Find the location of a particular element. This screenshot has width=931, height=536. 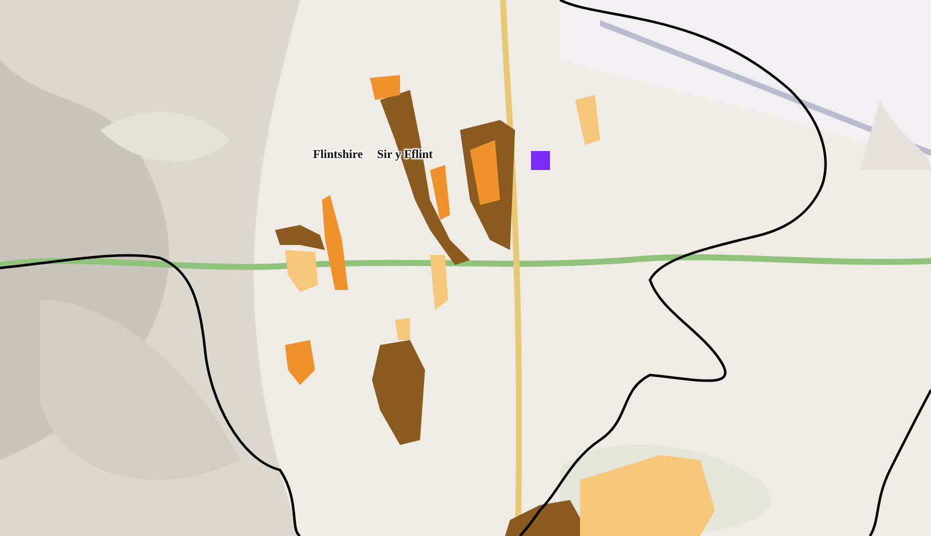

region-label: Flintshire is located at coordinates (338, 154).